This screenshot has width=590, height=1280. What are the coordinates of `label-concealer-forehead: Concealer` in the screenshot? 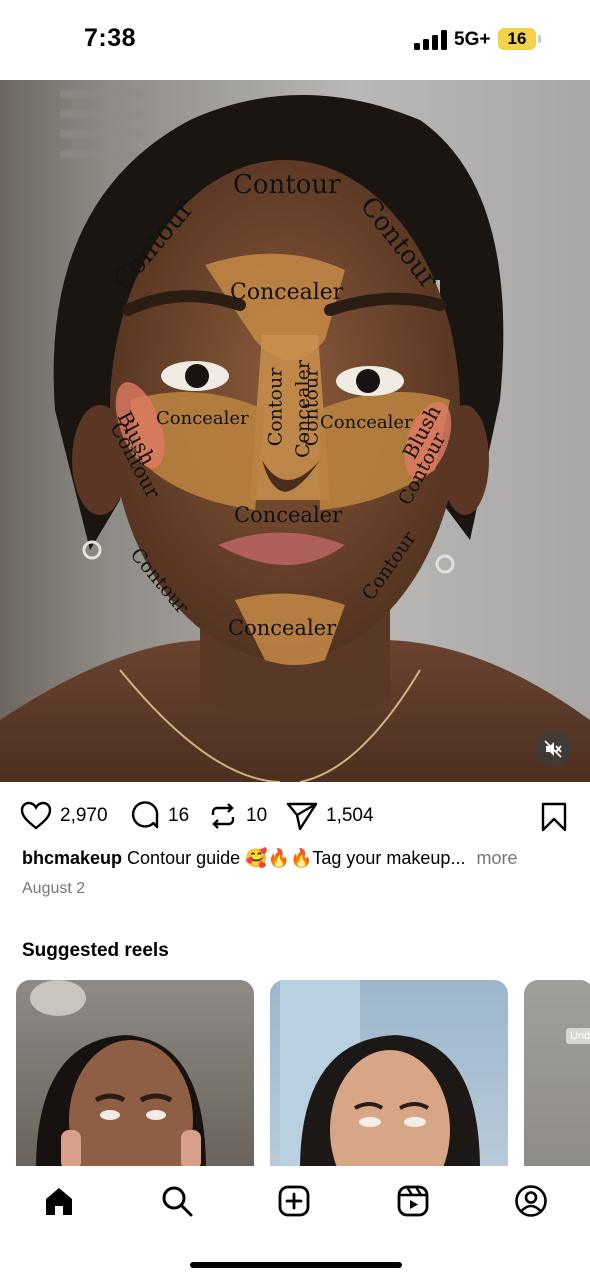 It's located at (287, 292).